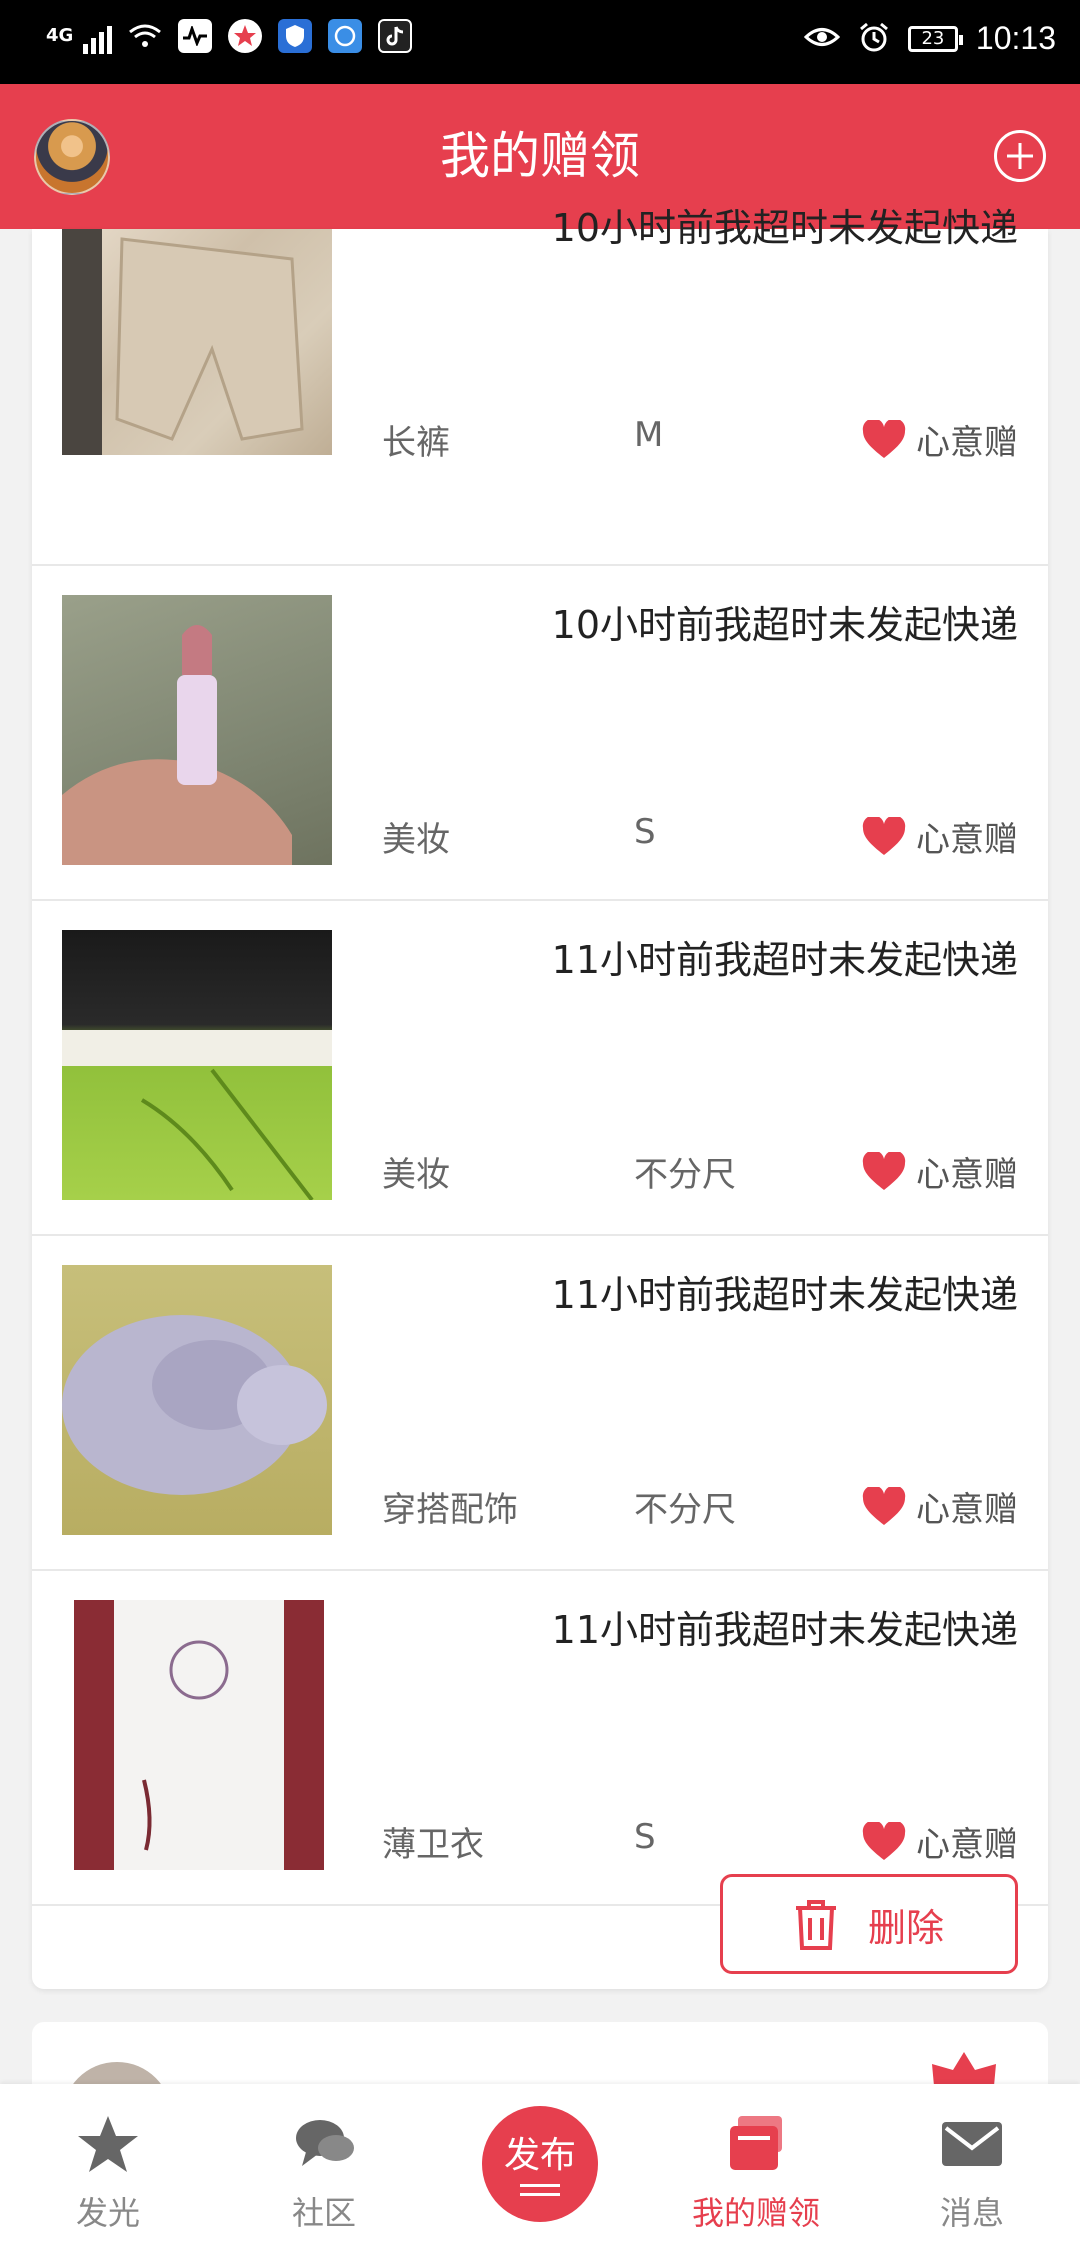  What do you see at coordinates (195, 36) in the screenshot?
I see `activity-app-icon` at bounding box center [195, 36].